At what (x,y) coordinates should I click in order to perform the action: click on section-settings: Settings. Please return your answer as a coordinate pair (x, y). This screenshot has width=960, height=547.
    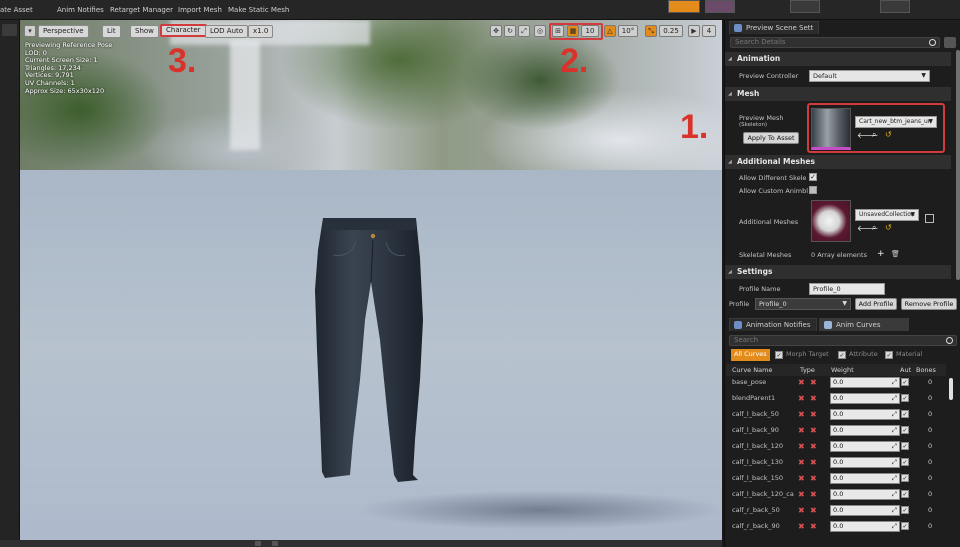
    Looking at the image, I should click on (838, 272).